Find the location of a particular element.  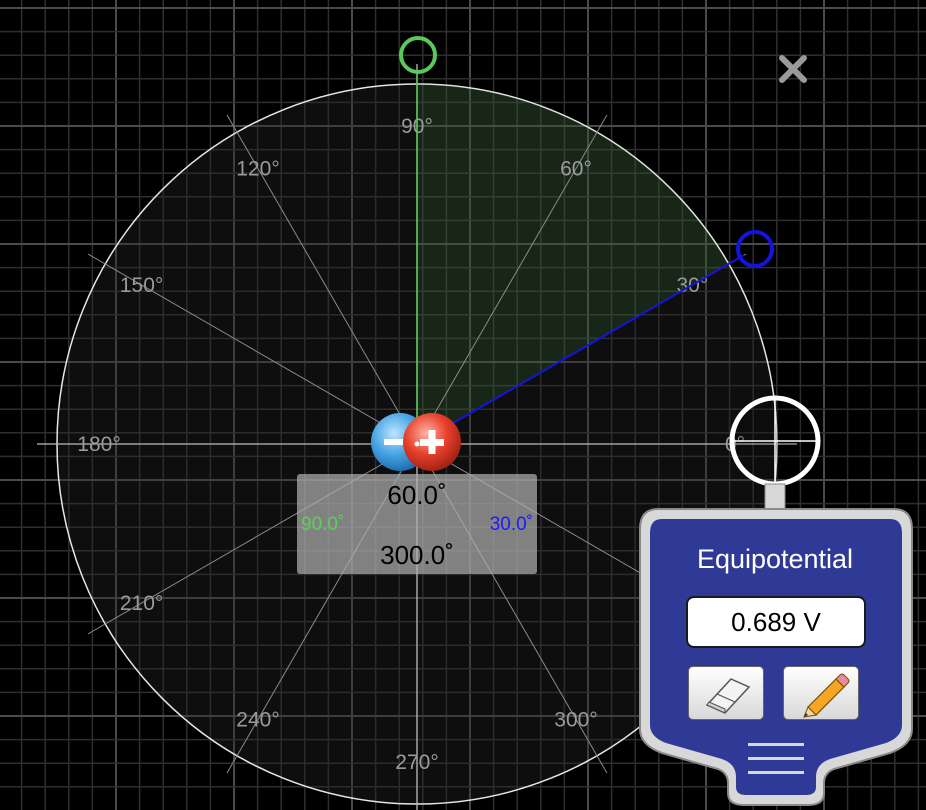

close-button is located at coordinates (793, 69).